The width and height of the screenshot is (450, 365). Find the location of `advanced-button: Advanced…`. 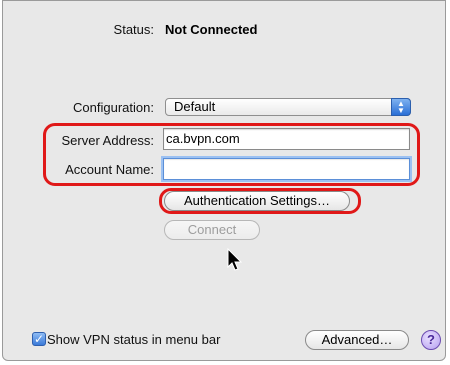

advanced-button: Advanced… is located at coordinates (357, 340).